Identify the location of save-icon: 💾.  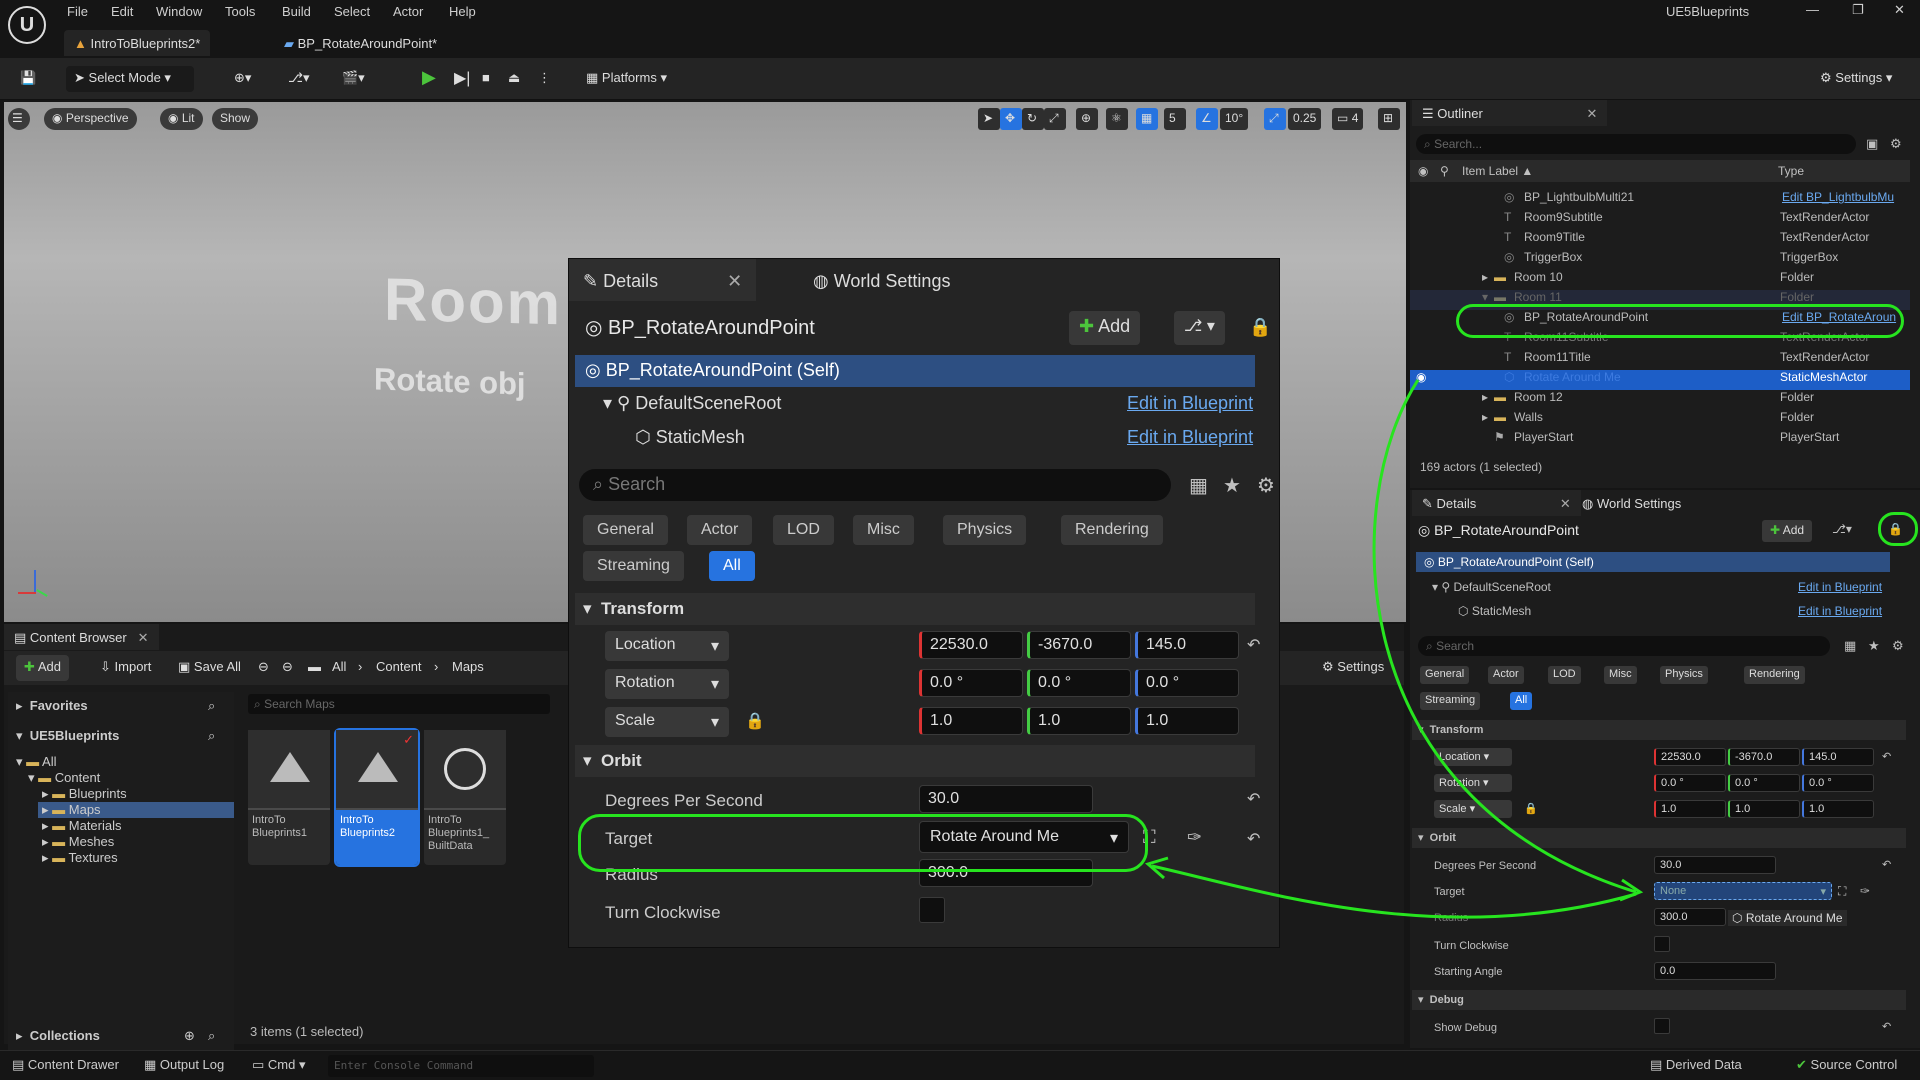
(28, 79).